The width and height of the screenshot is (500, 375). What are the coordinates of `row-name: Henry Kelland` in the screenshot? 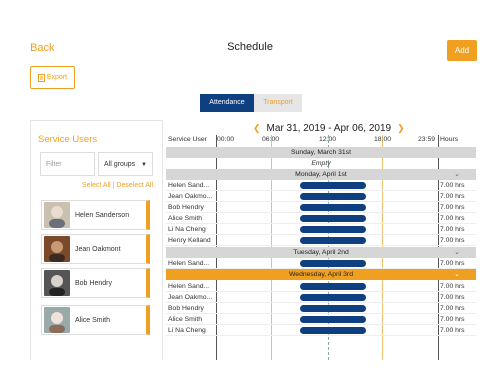 It's located at (189, 240).